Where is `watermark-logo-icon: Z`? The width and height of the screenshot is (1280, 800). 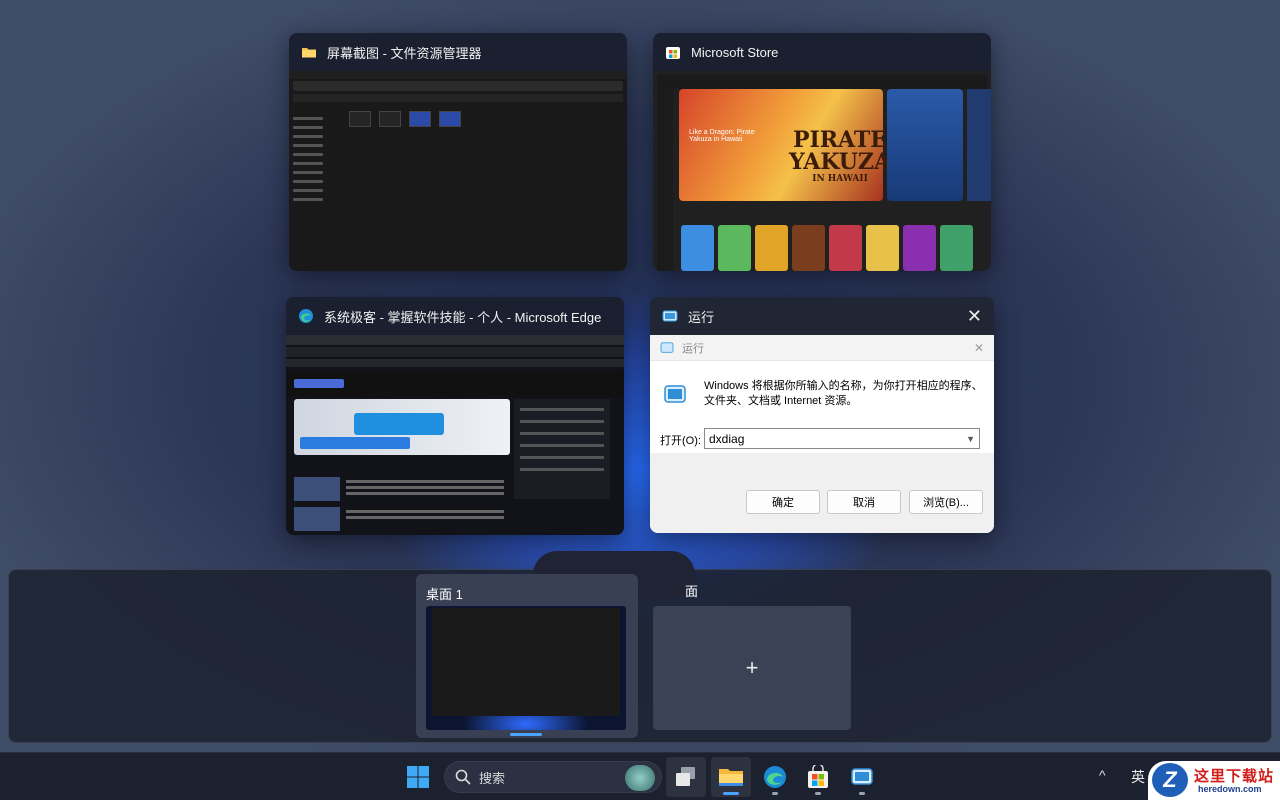
watermark-logo-icon: Z is located at coordinates (1170, 780).